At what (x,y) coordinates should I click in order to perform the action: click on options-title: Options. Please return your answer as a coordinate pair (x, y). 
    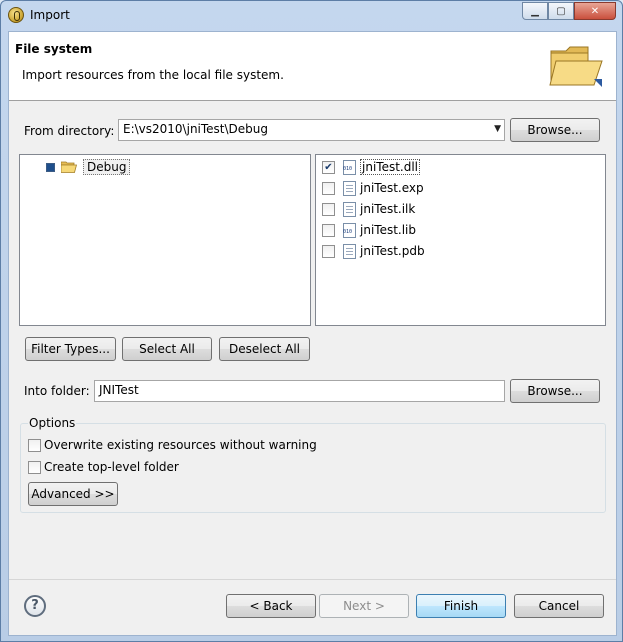
    Looking at the image, I should click on (52, 423).